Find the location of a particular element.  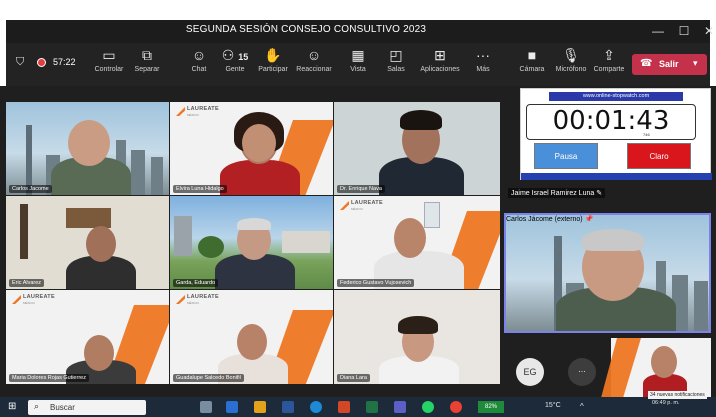

weather-temp: 15°C is located at coordinates (553, 405).